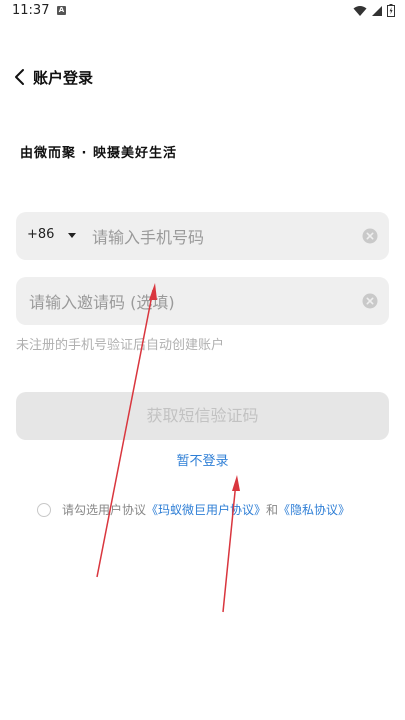  Describe the element at coordinates (194, 302) in the screenshot. I see `invite-code-input` at that location.